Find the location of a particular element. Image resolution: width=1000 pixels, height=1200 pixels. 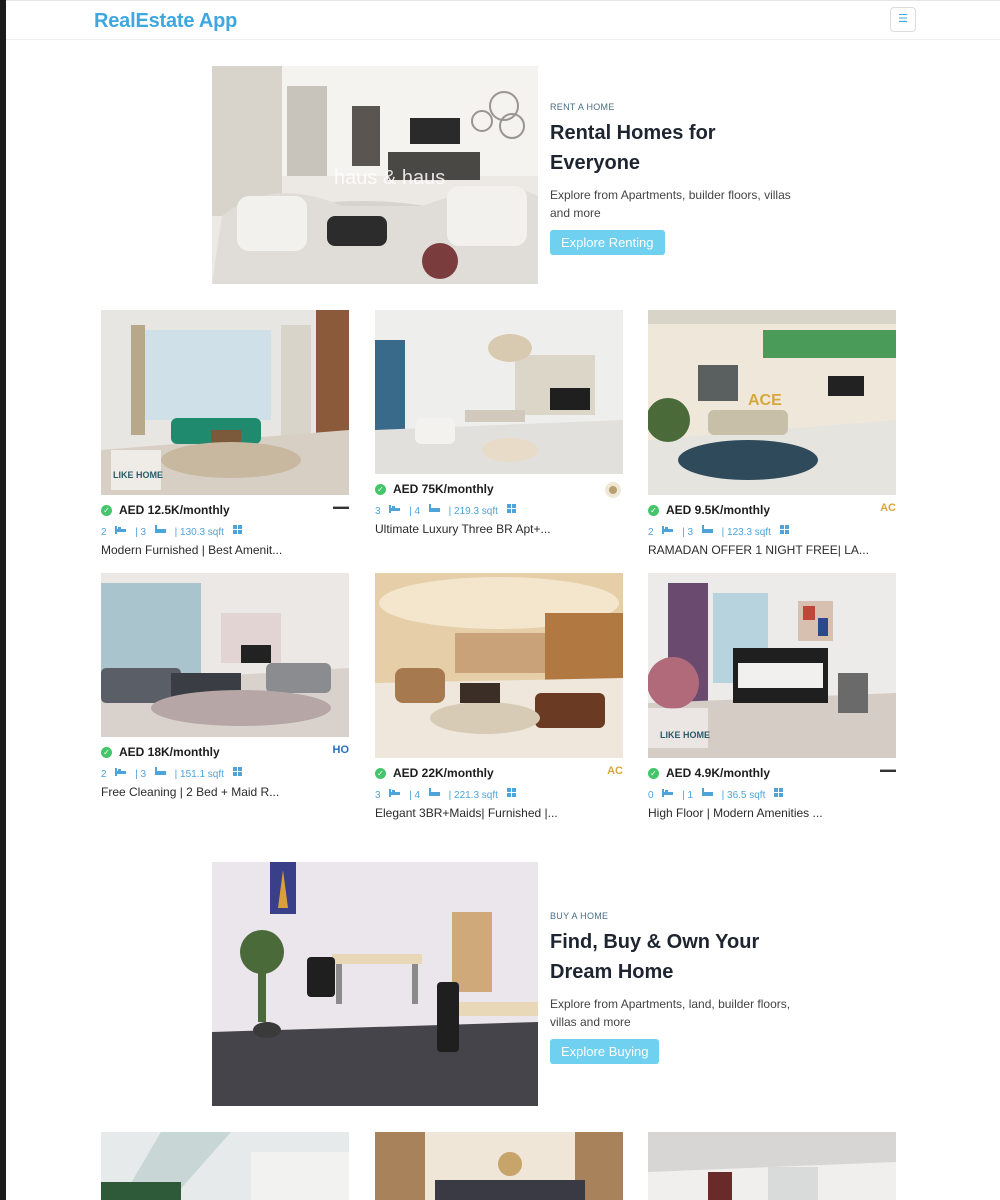

haus-watermark: haus & haus is located at coordinates (389, 178).